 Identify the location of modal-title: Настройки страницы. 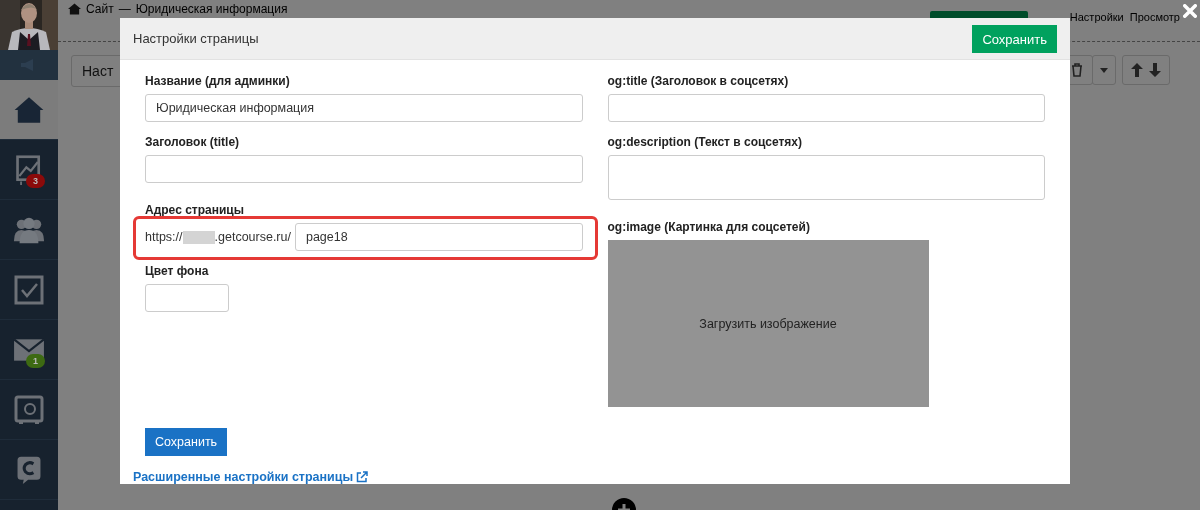
(196, 38).